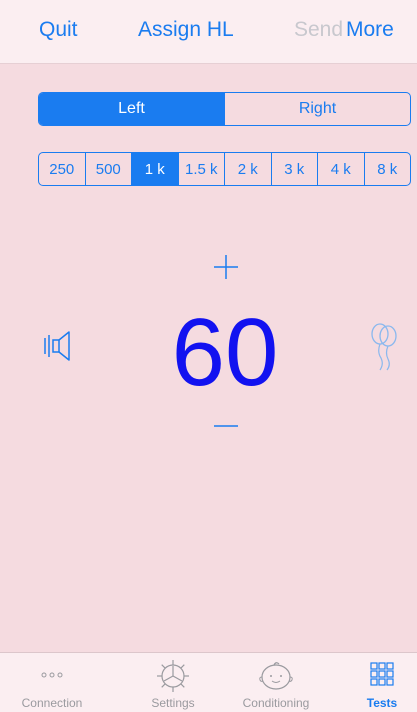 This screenshot has width=417, height=712. I want to click on grid-icon, so click(382, 676).